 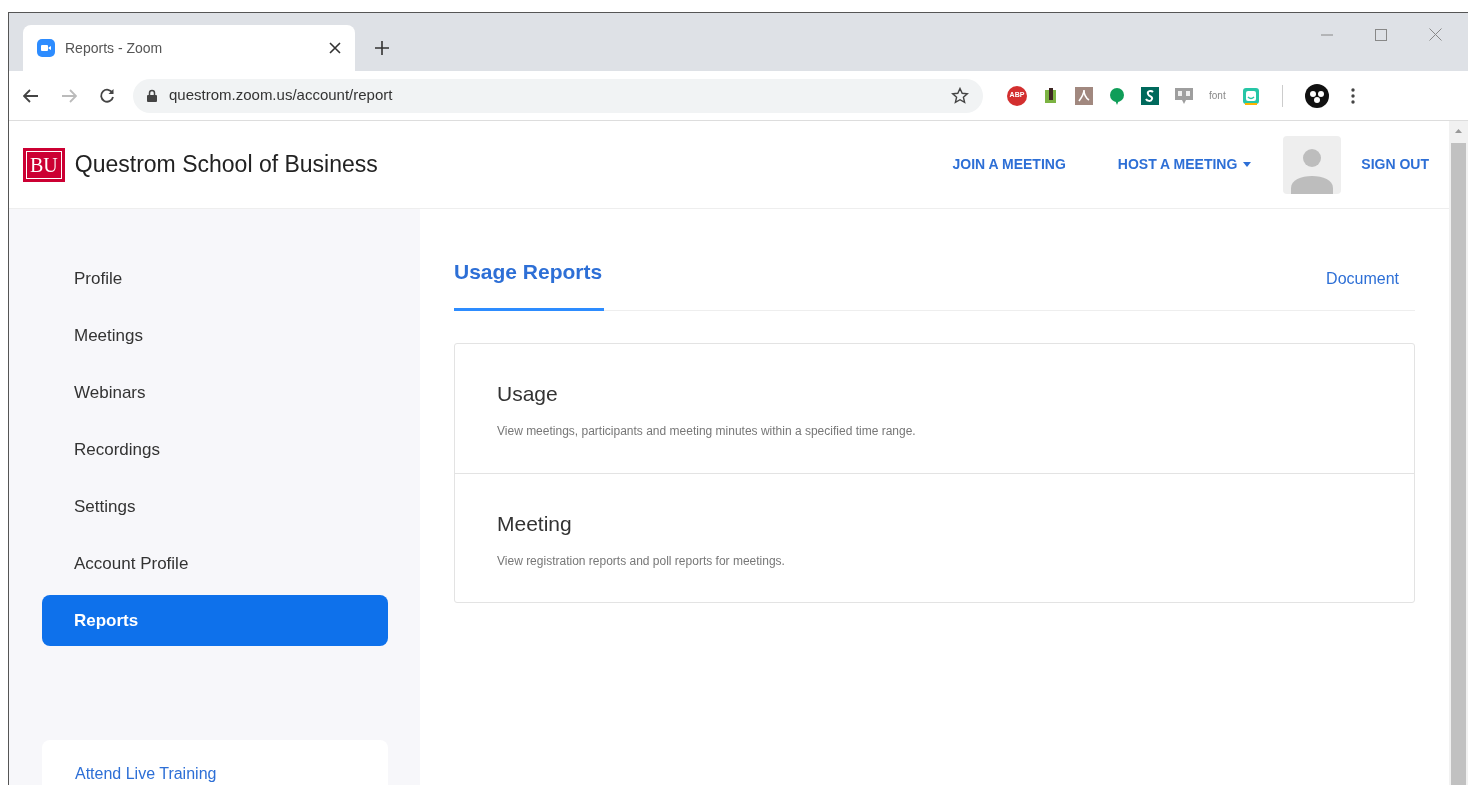 I want to click on school-name: Questrom School of Business, so click(x=226, y=165).